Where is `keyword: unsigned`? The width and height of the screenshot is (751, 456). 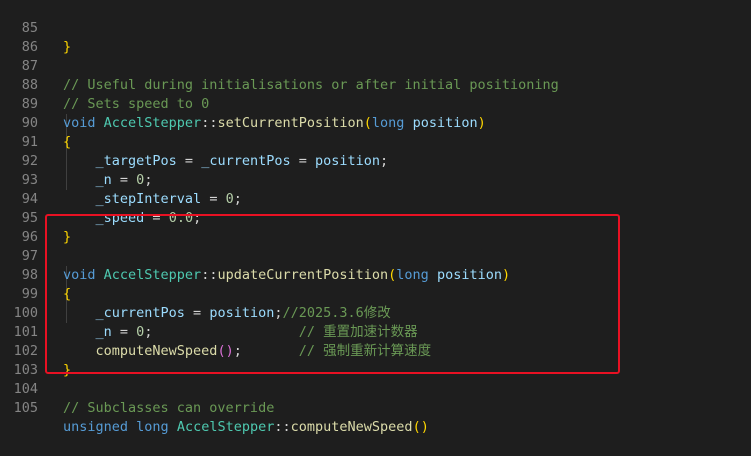
keyword: unsigned is located at coordinates (96, 427).